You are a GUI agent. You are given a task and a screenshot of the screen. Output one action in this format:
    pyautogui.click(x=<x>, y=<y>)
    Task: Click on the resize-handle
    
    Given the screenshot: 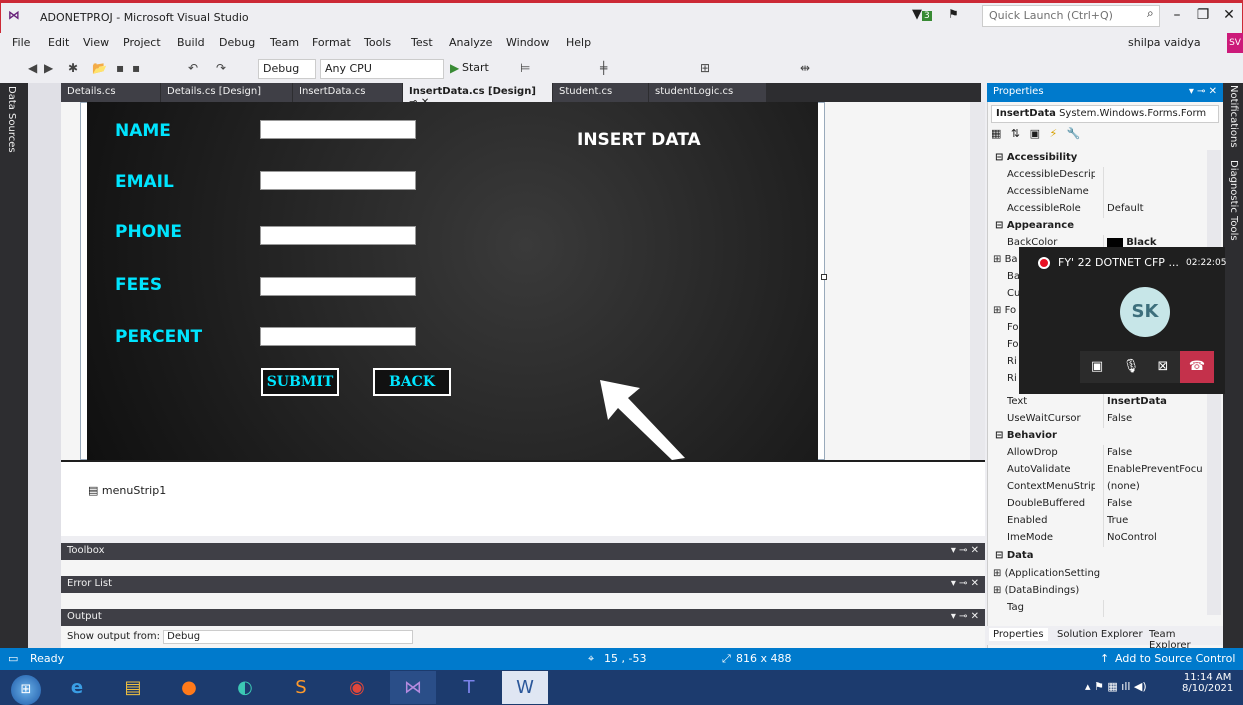 What is the action you would take?
    pyautogui.click(x=824, y=277)
    